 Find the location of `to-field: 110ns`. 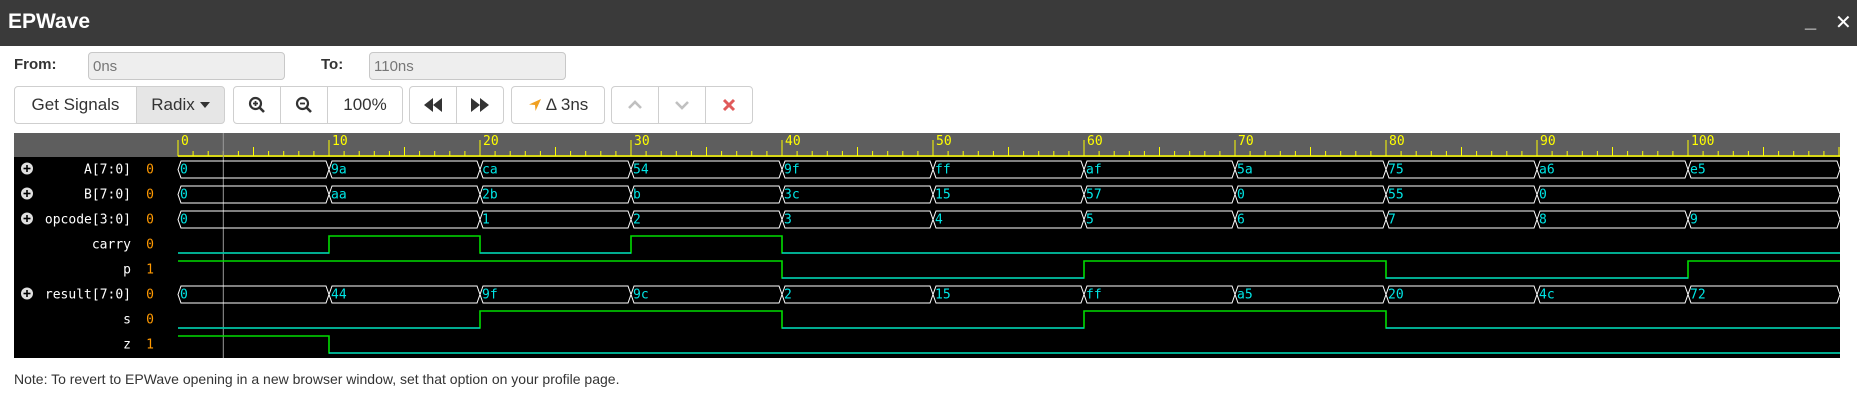

to-field: 110ns is located at coordinates (467, 66).